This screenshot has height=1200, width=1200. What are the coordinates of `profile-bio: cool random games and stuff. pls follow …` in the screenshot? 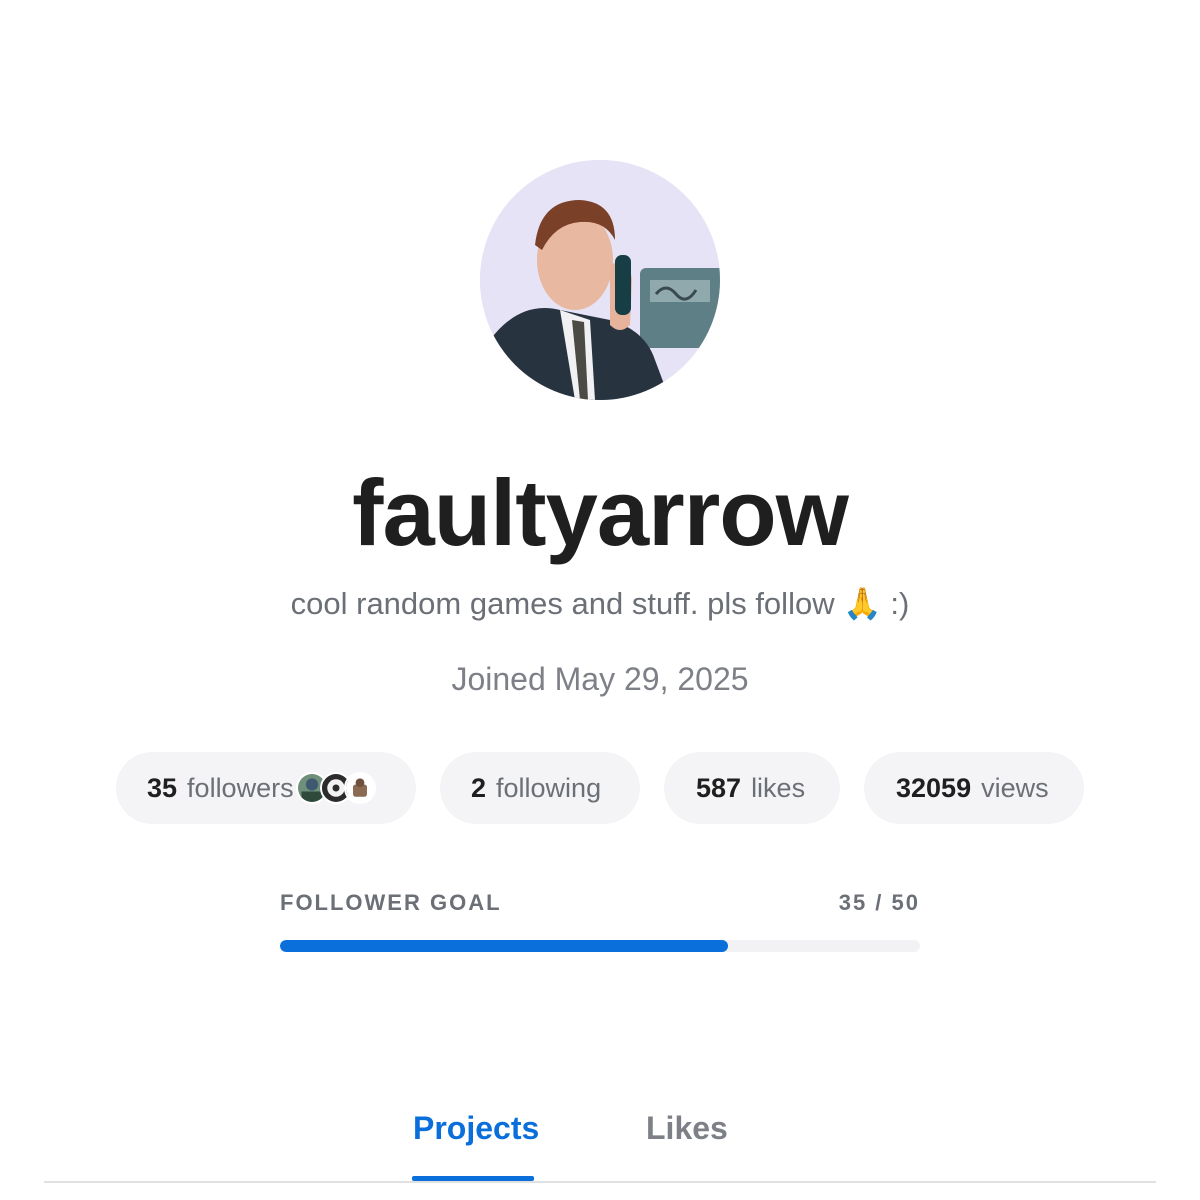 It's located at (600, 603).